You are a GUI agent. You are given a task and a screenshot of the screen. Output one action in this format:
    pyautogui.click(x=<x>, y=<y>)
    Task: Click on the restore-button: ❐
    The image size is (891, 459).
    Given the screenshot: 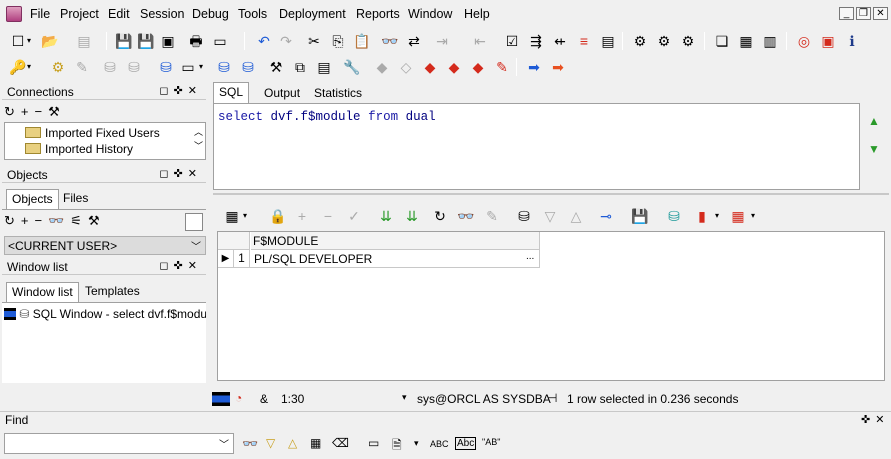 What is the action you would take?
    pyautogui.click(x=863, y=13)
    